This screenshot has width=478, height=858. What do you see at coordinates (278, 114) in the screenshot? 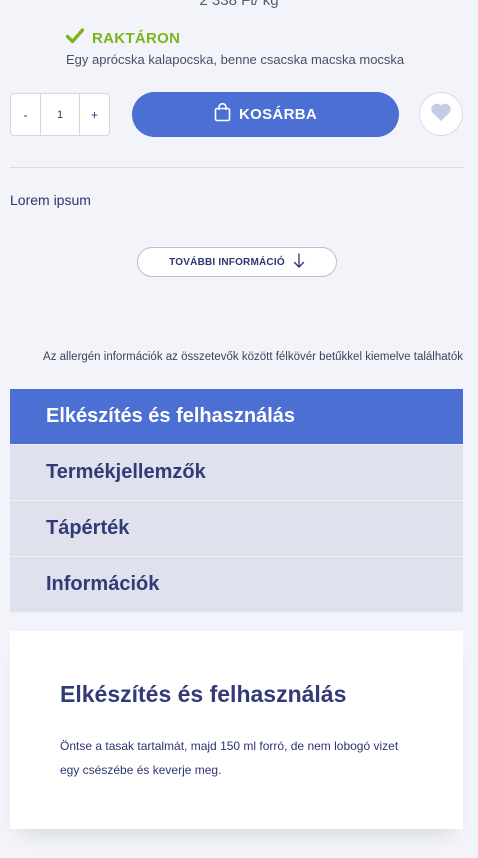
I see `add-to-cart-label: KOSÁRBA` at bounding box center [278, 114].